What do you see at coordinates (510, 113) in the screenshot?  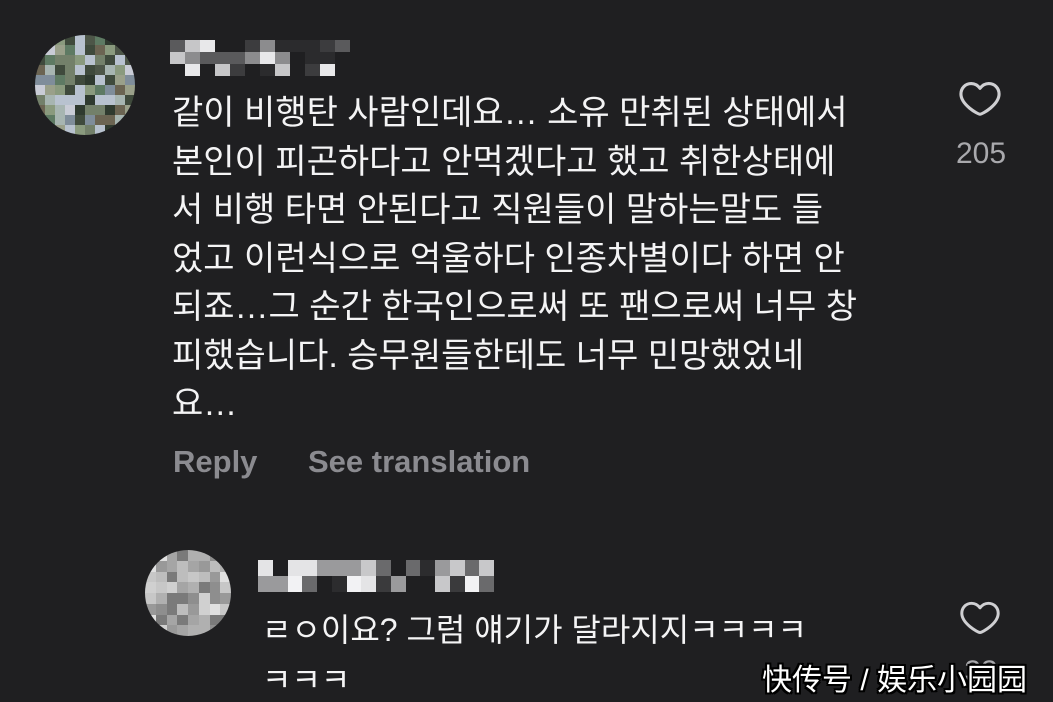 I see `comment-text-line: 같이 비행탄 사람인데요… 소유 만취된 상태에서` at bounding box center [510, 113].